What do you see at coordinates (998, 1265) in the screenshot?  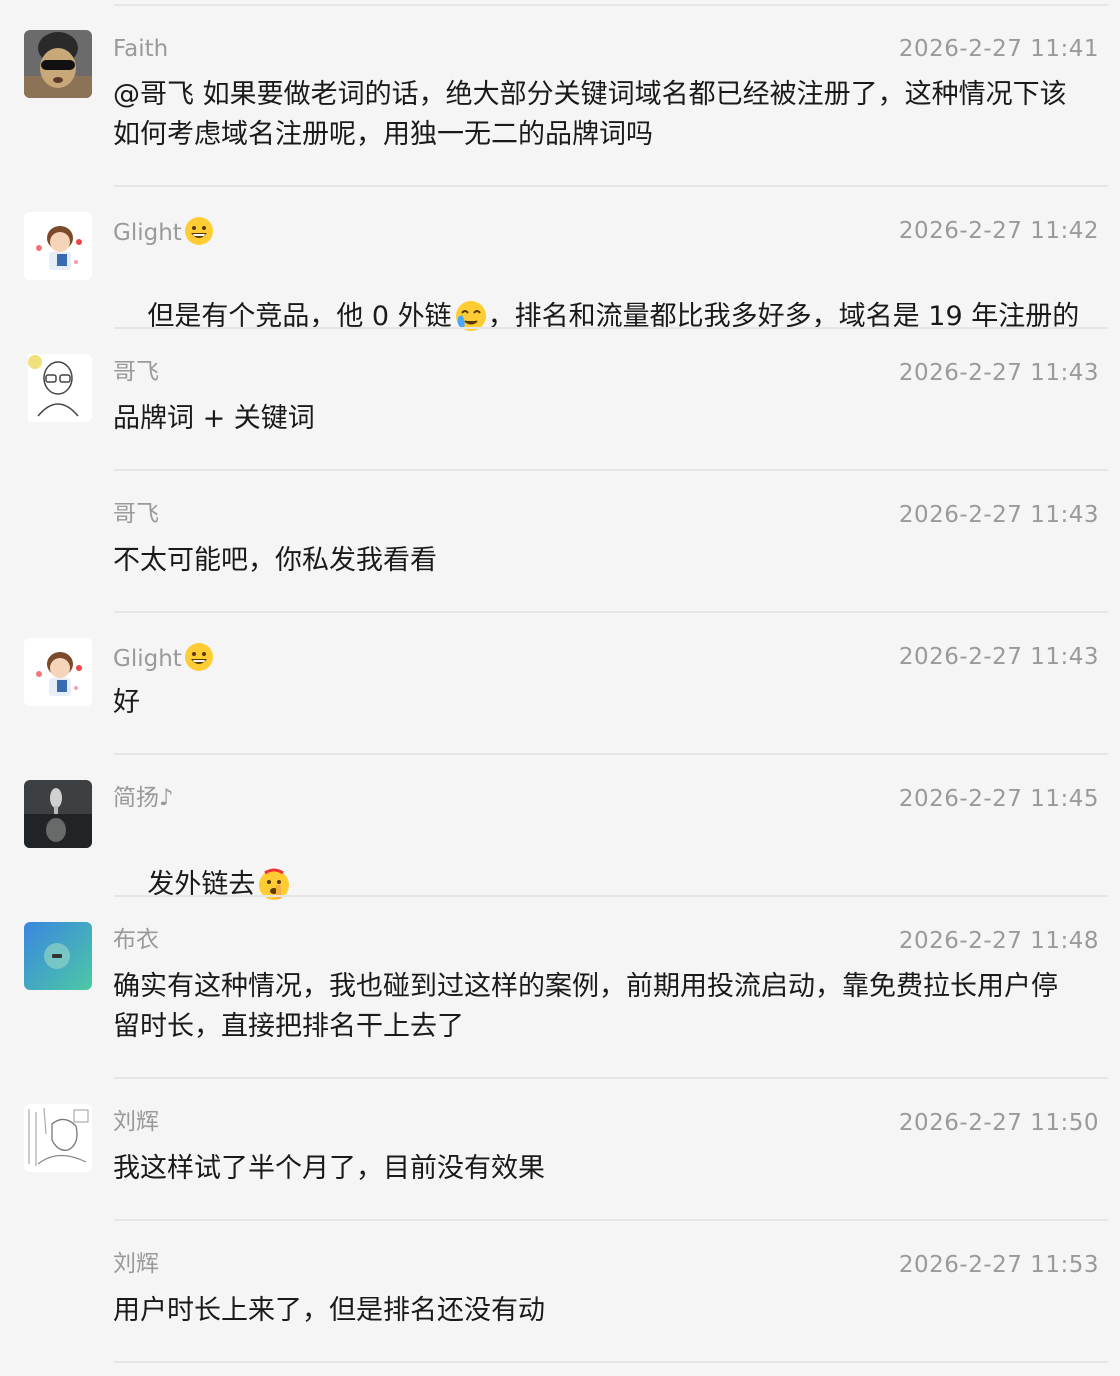 I see `timestamp: 2026-2-27 11:53` at bounding box center [998, 1265].